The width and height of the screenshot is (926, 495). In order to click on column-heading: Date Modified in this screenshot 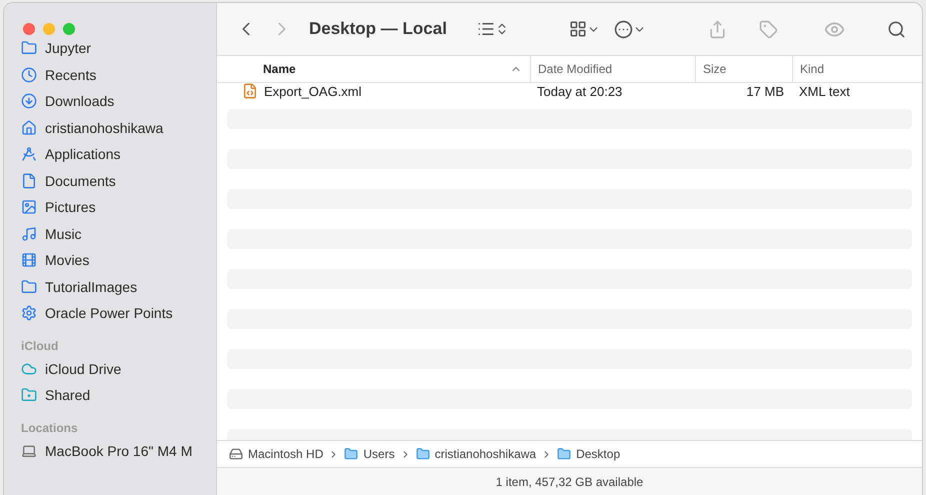, I will do `click(575, 69)`.